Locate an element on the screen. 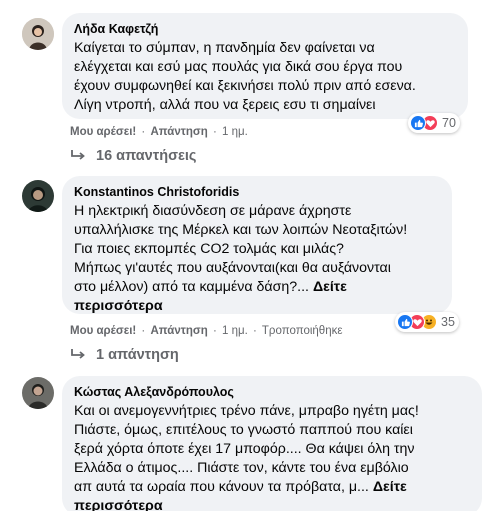  reaction-summary: 70 is located at coordinates (434, 123).